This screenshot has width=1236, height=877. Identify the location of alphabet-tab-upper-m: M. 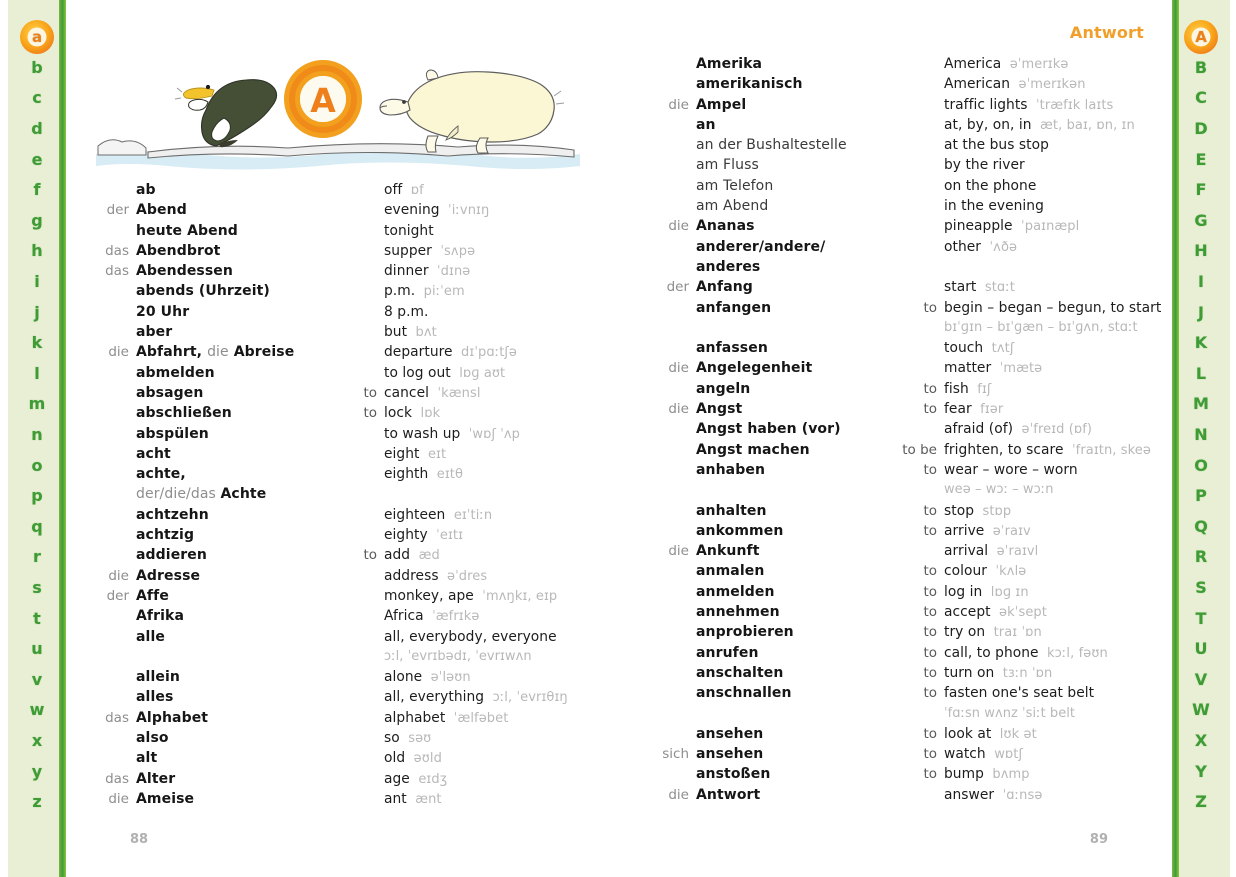
(1201, 404).